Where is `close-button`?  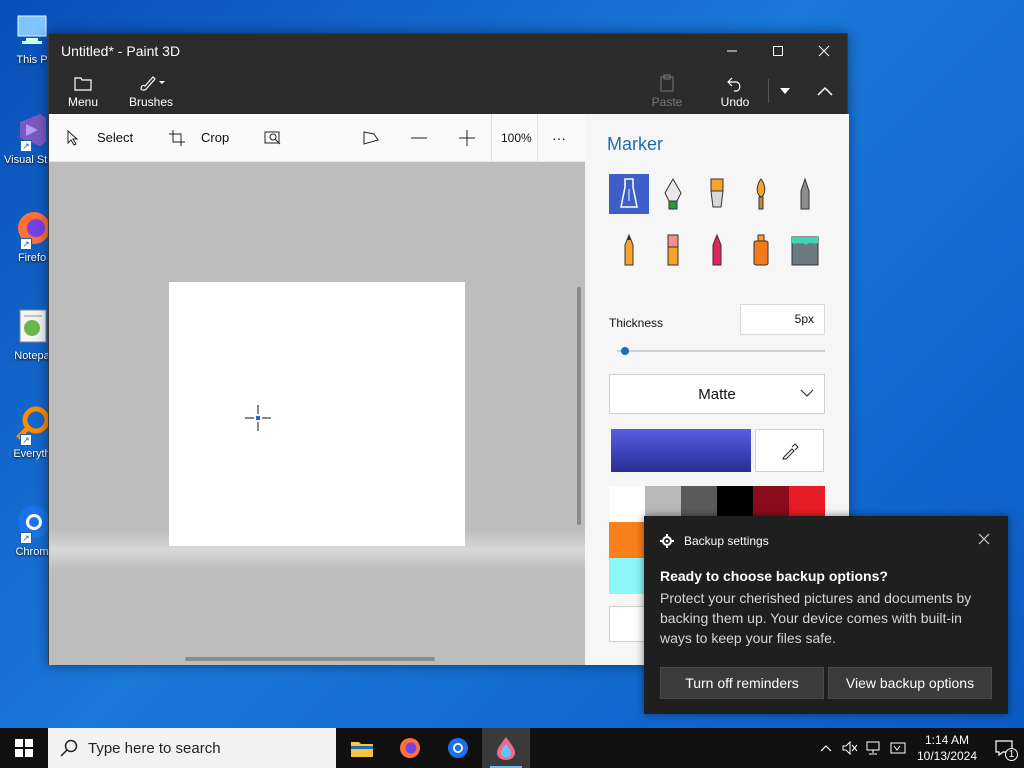 close-button is located at coordinates (824, 50).